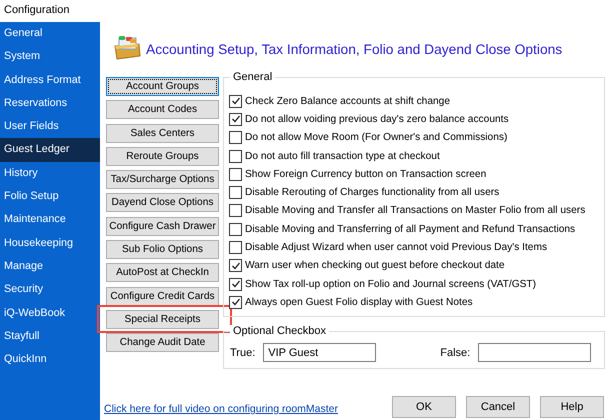 The height and width of the screenshot is (420, 613). Describe the element at coordinates (50, 196) in the screenshot. I see `sidebar-item: Folio Setup` at that location.